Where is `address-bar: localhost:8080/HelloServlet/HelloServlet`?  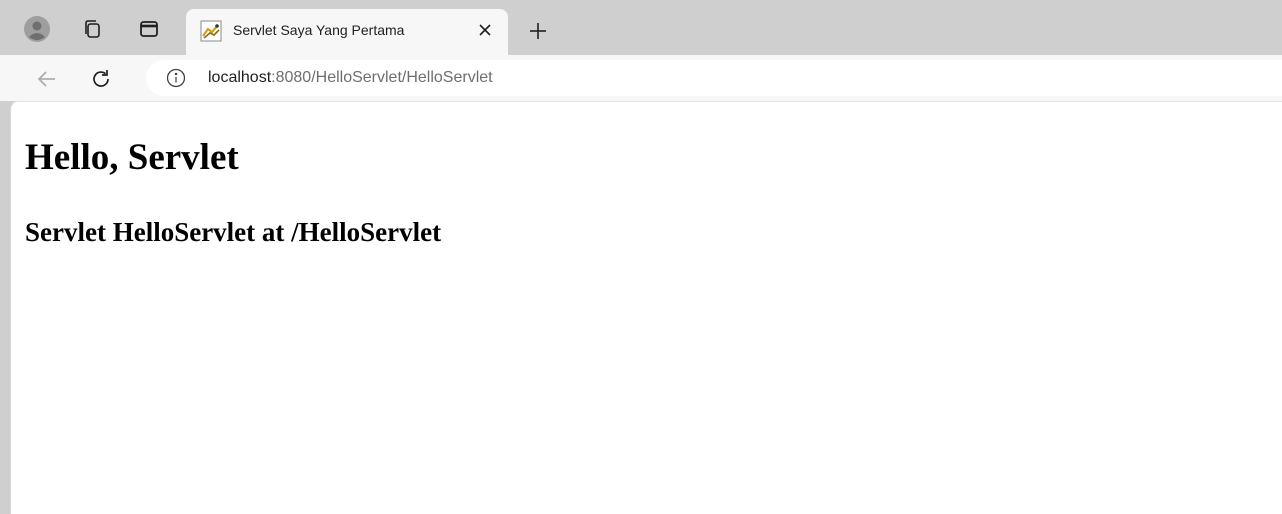 address-bar: localhost:8080/HelloServlet/HelloServlet is located at coordinates (714, 78).